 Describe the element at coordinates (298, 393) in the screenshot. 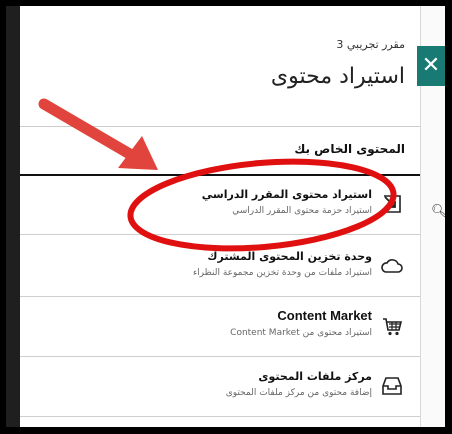

I see `item-description: إضافة محتوى من مركز ملفات المحتوى` at that location.